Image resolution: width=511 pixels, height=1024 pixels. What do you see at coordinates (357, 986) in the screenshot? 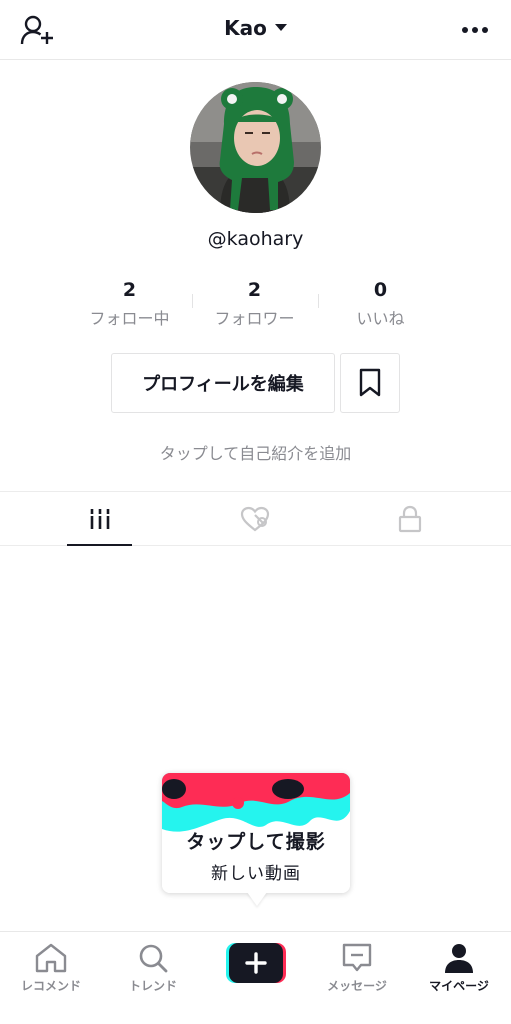
I see `nav-inbox-label: メッセージ` at bounding box center [357, 986].